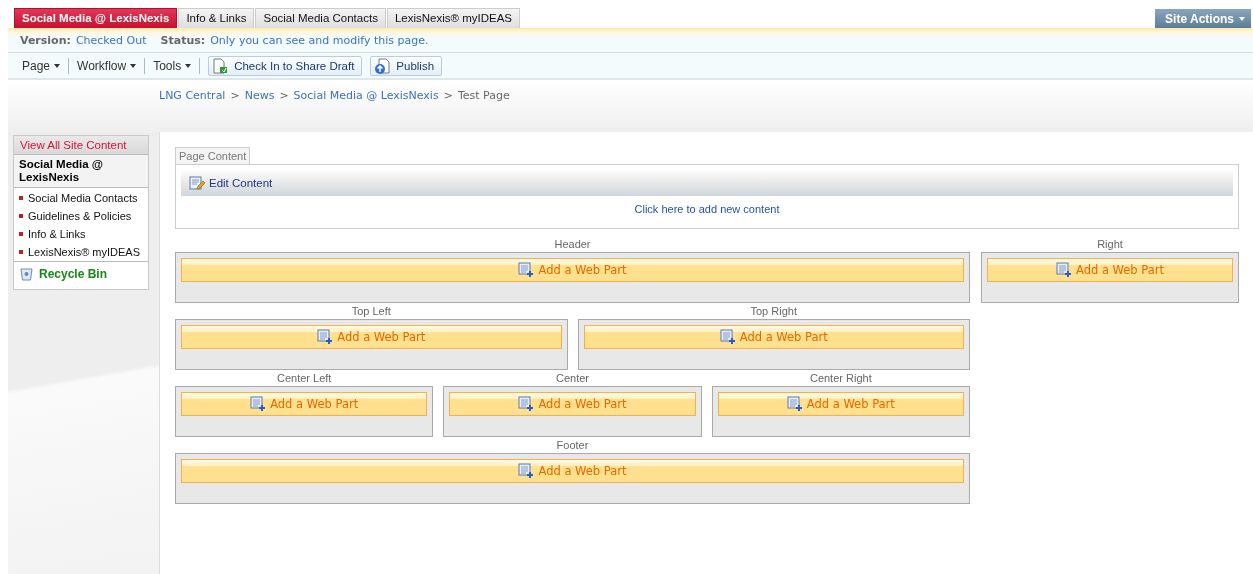 Image resolution: width=1253 pixels, height=574 pixels. I want to click on nav-tab: Social Media @ LexisNexis, so click(96, 18).